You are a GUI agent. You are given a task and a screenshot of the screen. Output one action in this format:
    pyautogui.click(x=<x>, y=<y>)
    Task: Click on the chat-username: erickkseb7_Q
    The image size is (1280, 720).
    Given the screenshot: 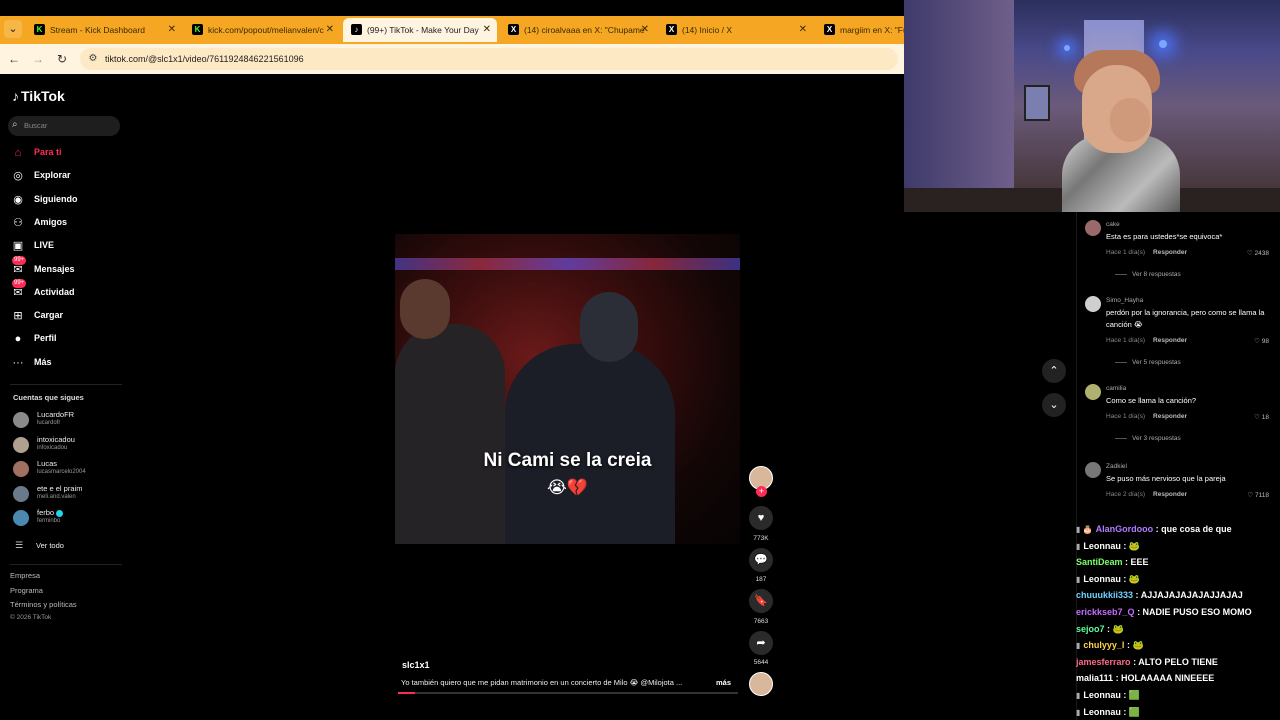 What is the action you would take?
    pyautogui.click(x=1105, y=612)
    